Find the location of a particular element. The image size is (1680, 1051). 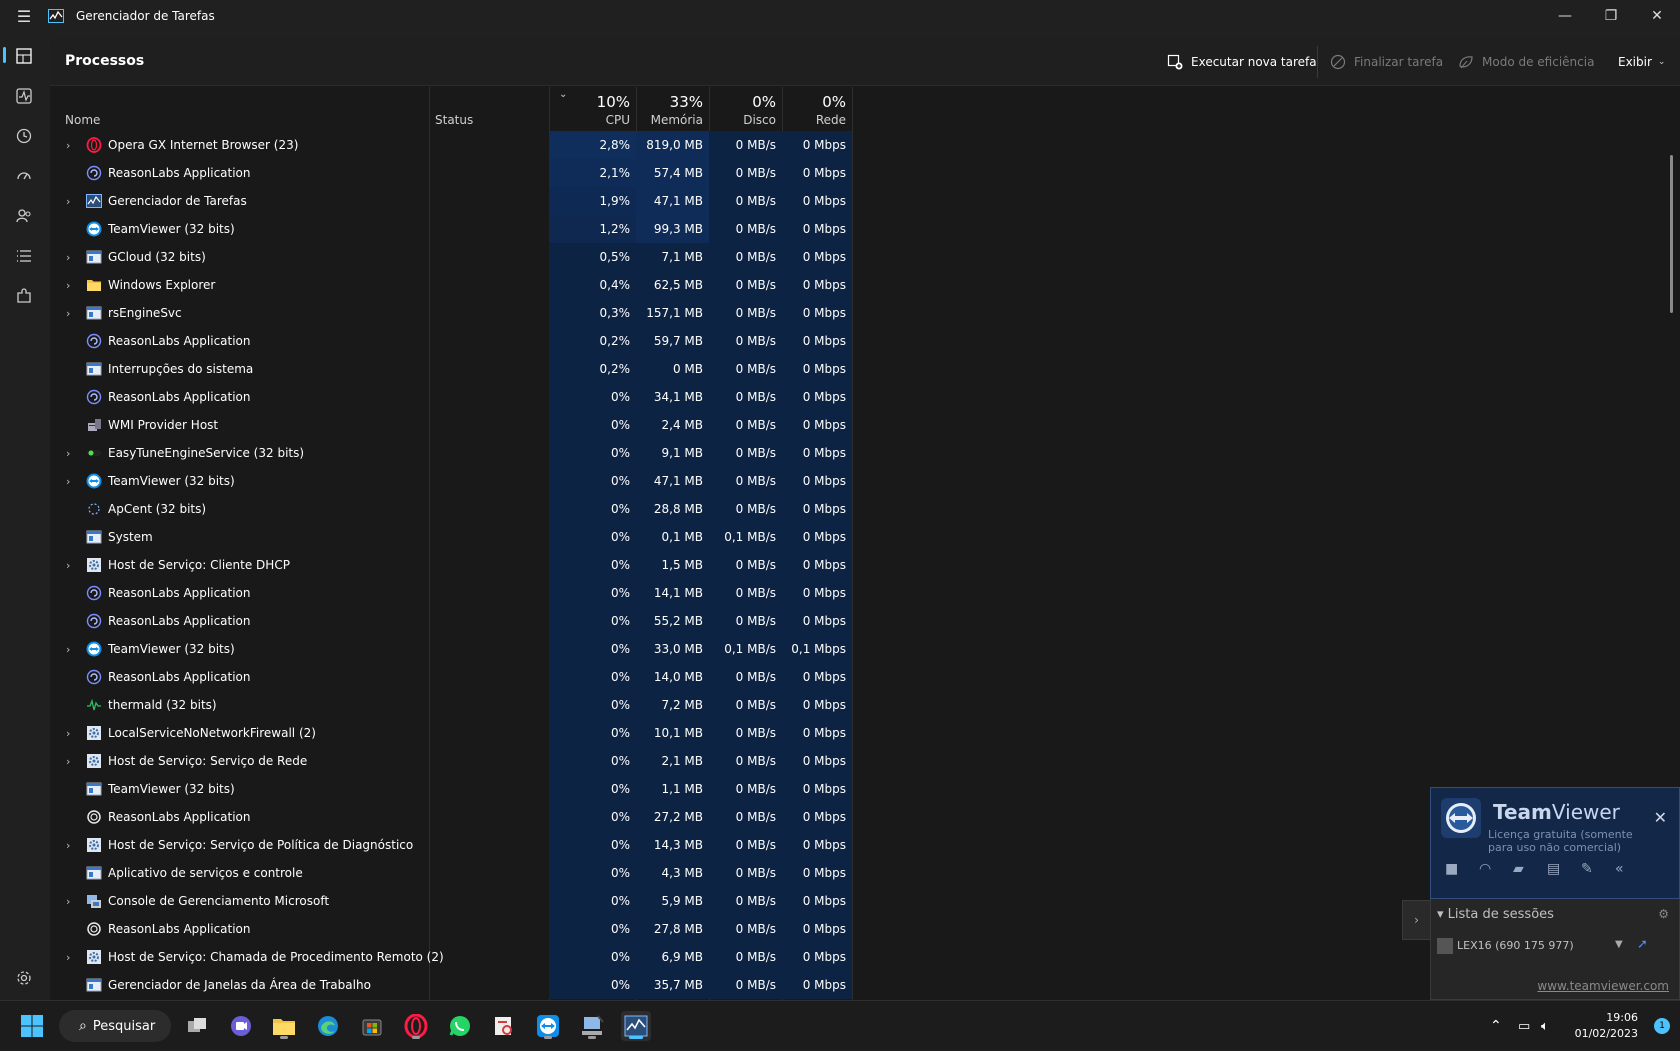

taskbar-snipping-tool is located at coordinates (504, 1026).